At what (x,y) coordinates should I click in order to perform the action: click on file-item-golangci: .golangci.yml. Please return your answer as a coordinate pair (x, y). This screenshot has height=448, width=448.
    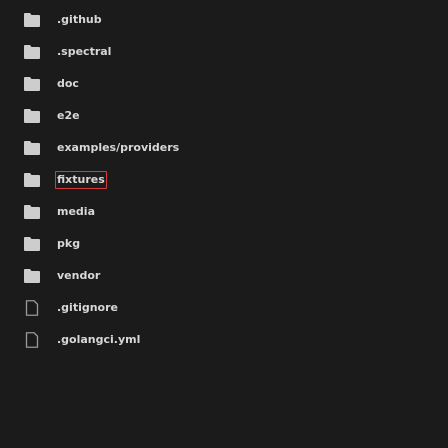
    Looking at the image, I should click on (224, 340).